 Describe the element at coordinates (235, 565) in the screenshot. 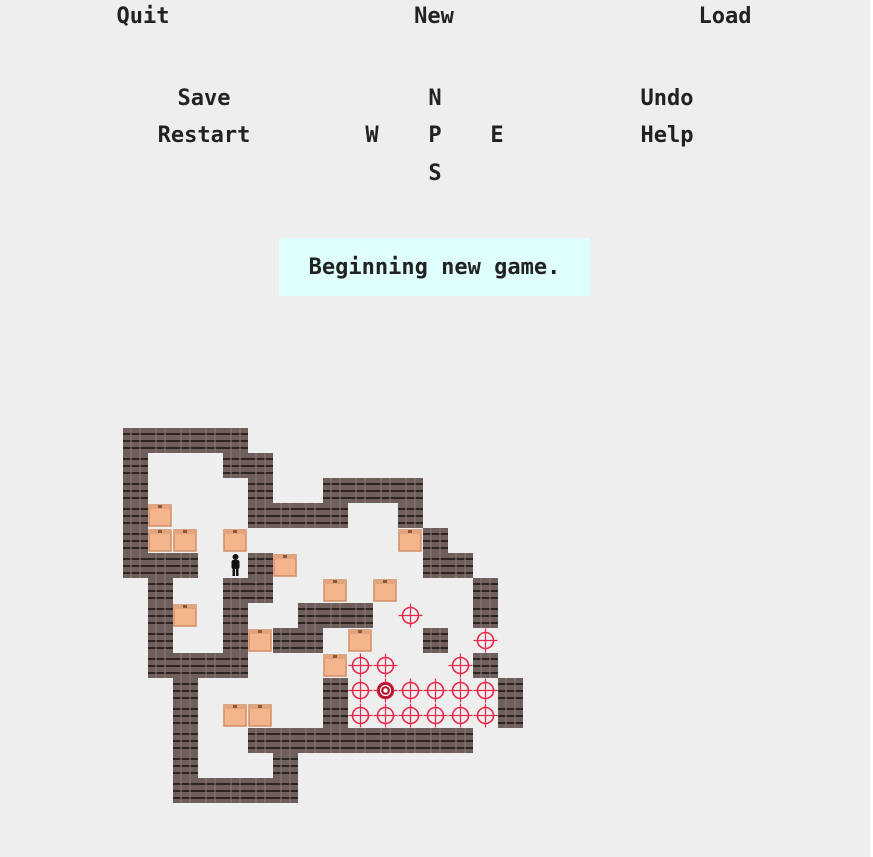

I see `player-figure` at that location.